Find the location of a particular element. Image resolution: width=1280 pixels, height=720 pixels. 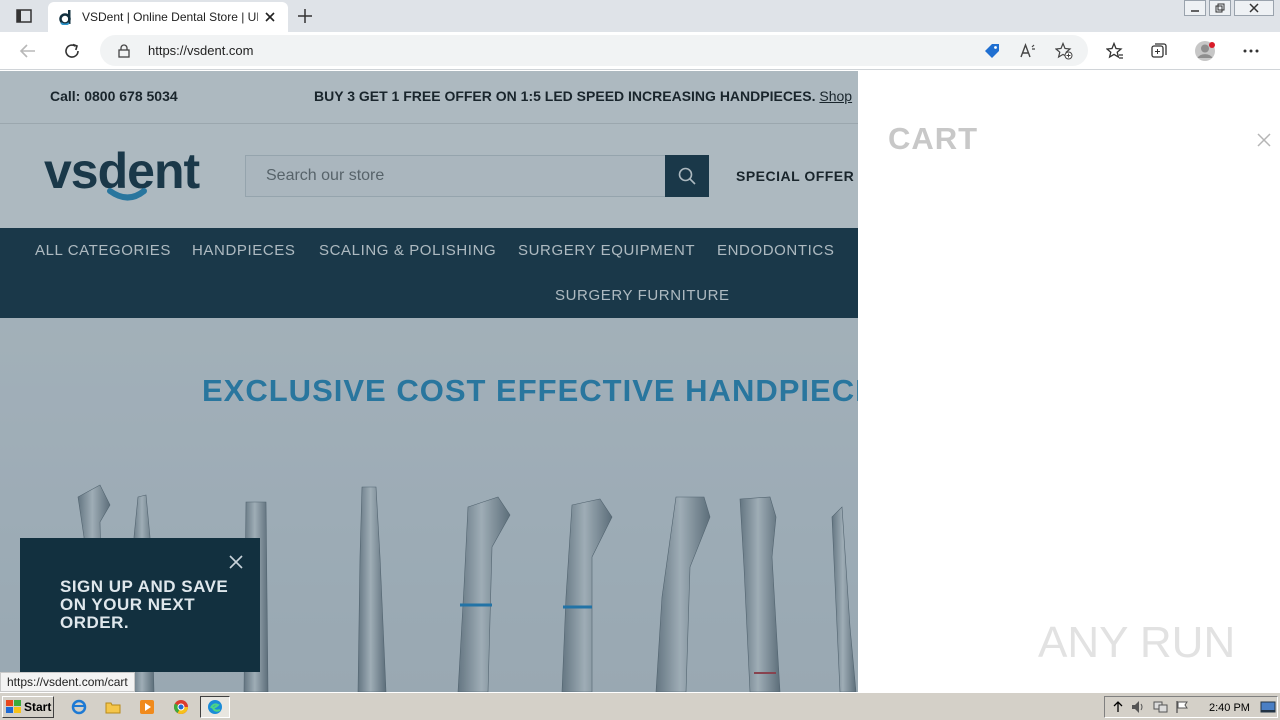

close-window-icon is located at coordinates (1254, 8).